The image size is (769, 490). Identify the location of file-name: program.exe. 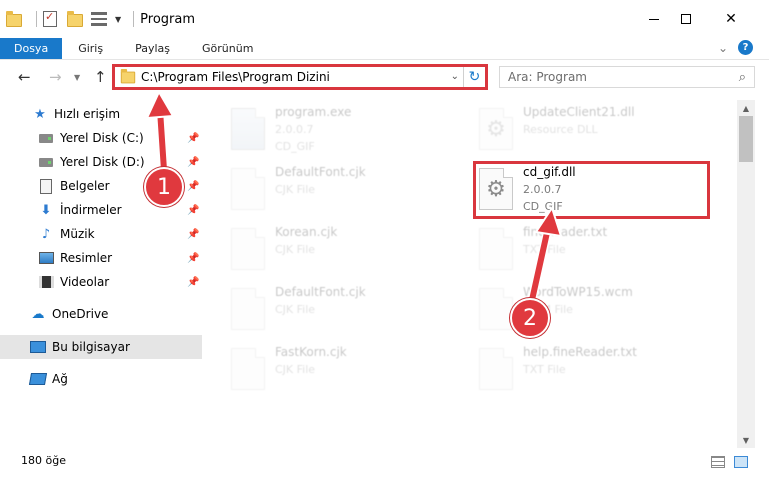
(313, 112).